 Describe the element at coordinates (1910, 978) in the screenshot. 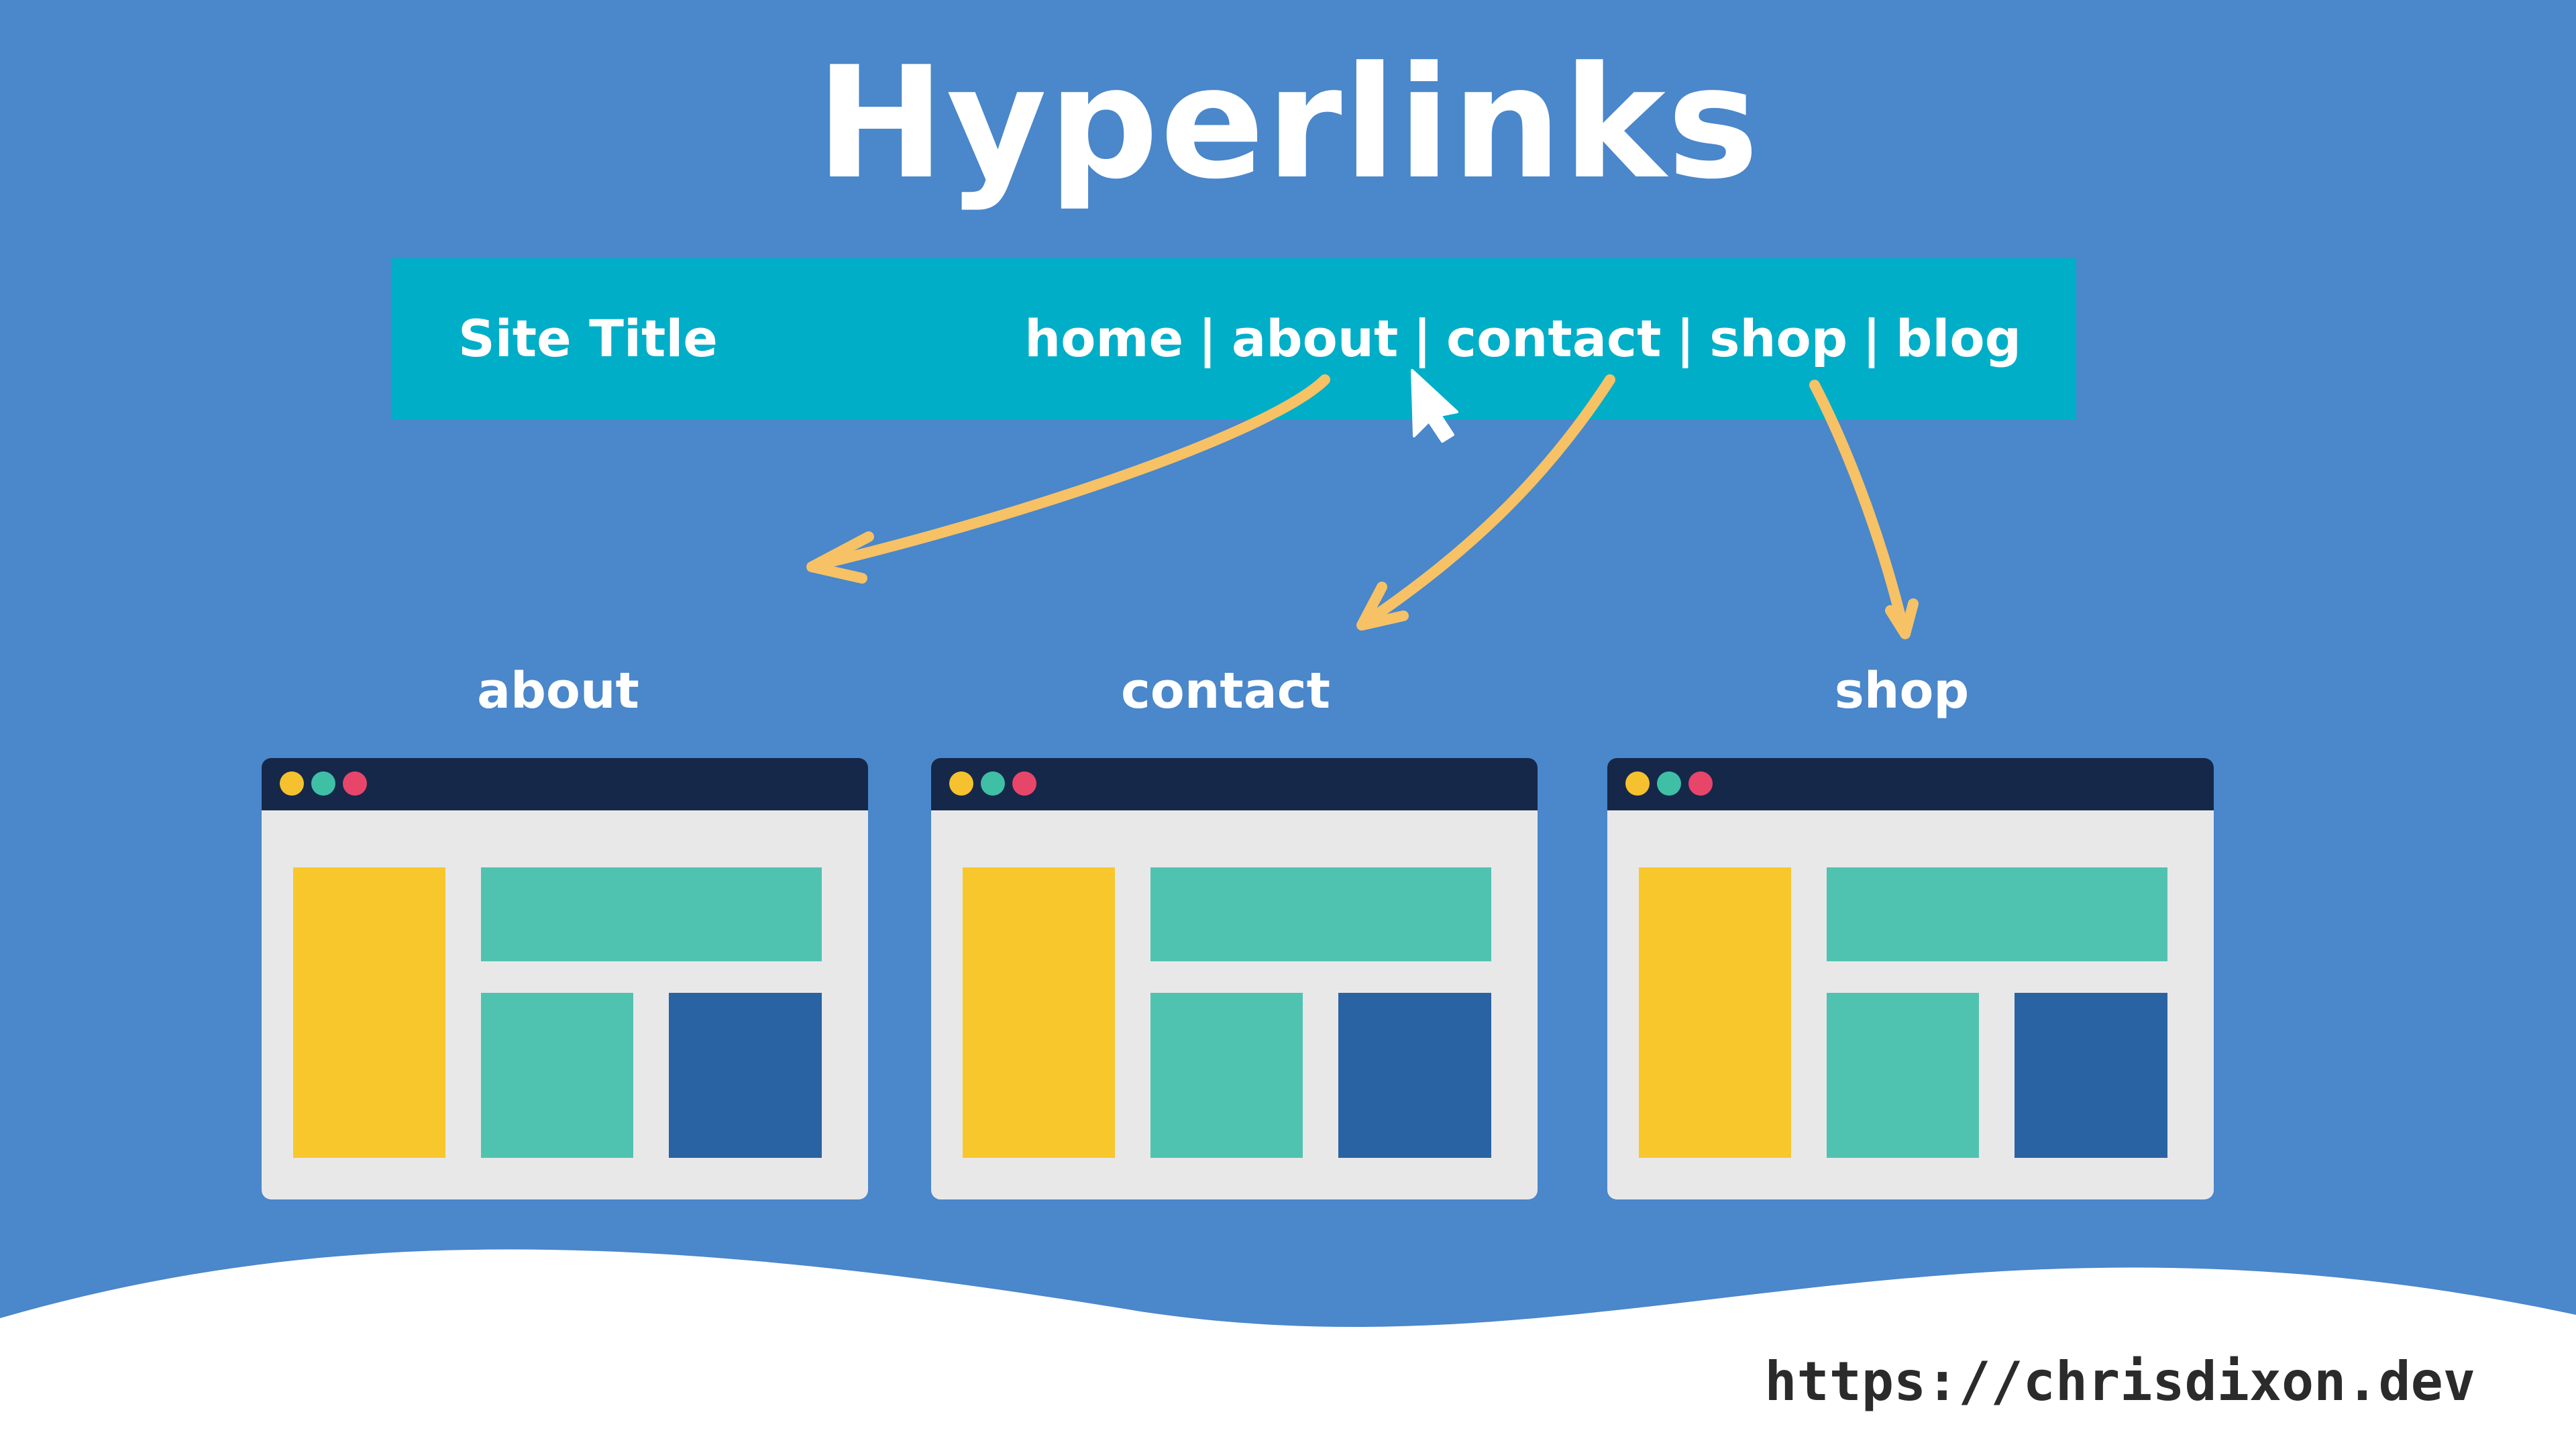

I see `shop-page-window` at that location.